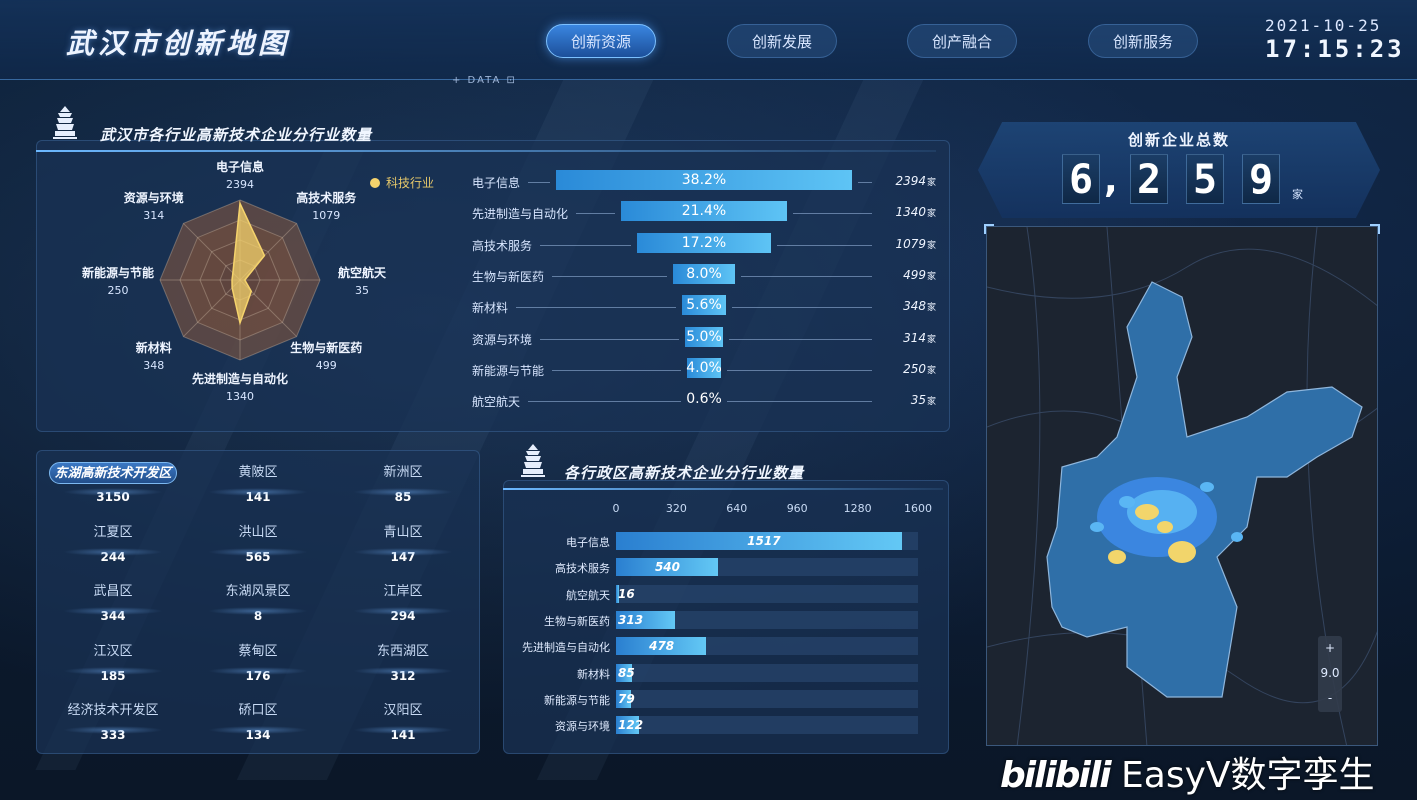 The width and height of the screenshot is (1417, 800). I want to click on radar-axis-label: 新材料, so click(153, 347).